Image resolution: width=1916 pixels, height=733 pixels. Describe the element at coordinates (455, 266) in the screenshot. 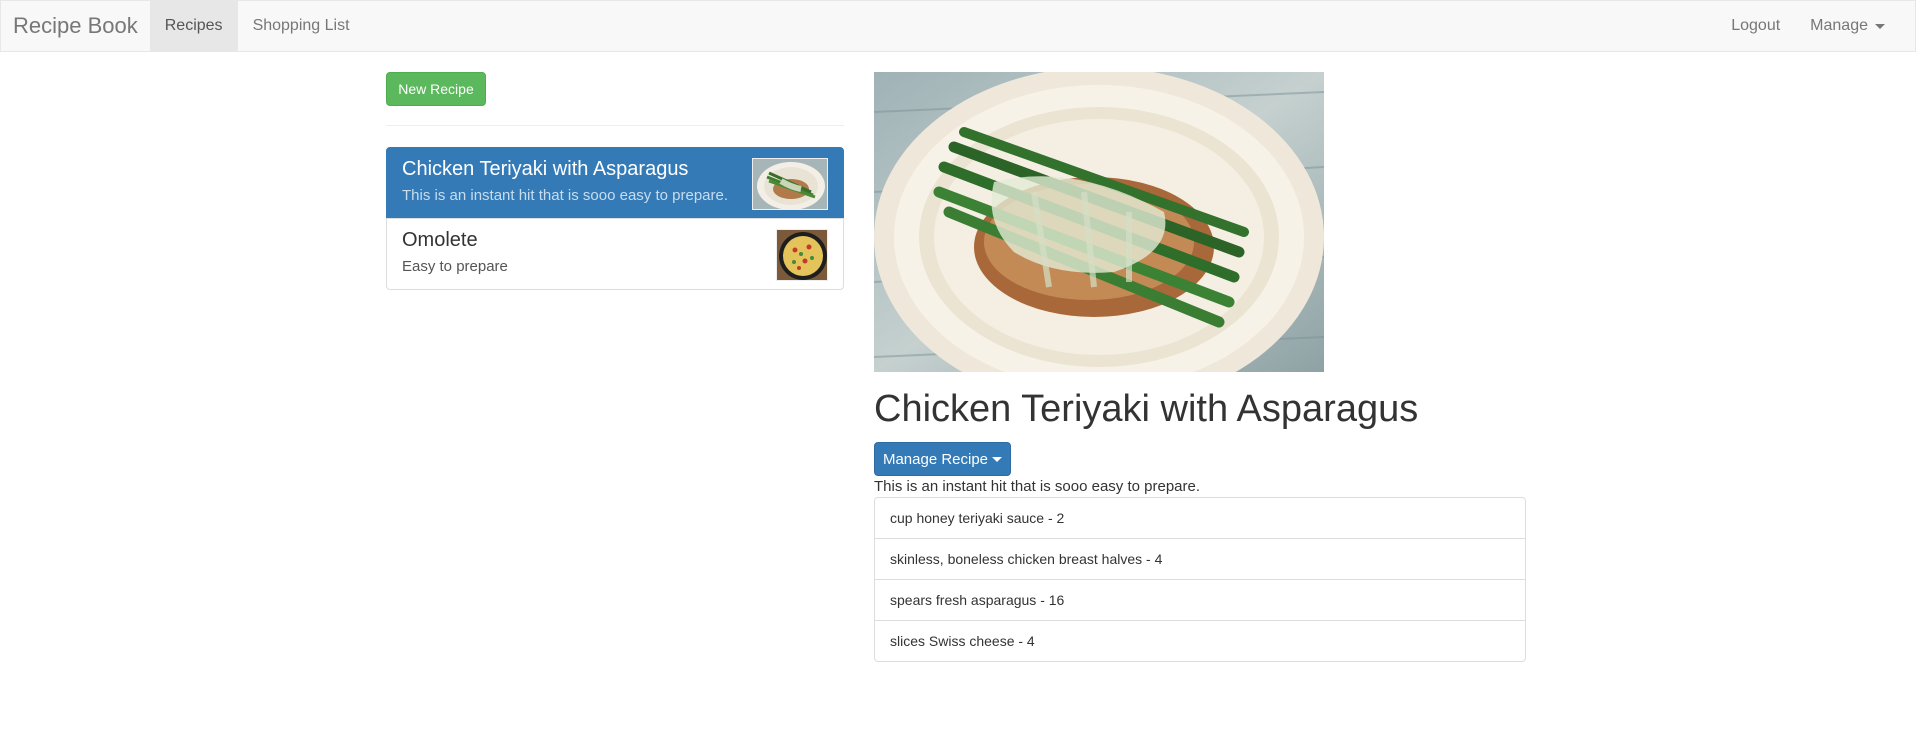

I see `recipe-item-description: Easy to prepare` at that location.